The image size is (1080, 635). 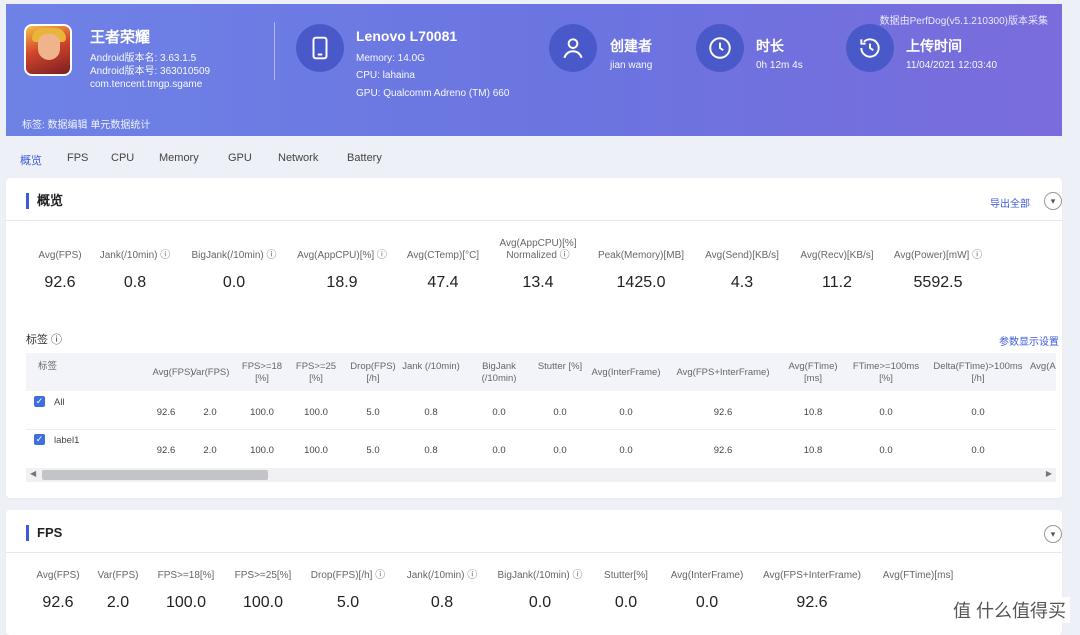 I want to click on export-all-link: 导出全部, so click(x=1010, y=202).